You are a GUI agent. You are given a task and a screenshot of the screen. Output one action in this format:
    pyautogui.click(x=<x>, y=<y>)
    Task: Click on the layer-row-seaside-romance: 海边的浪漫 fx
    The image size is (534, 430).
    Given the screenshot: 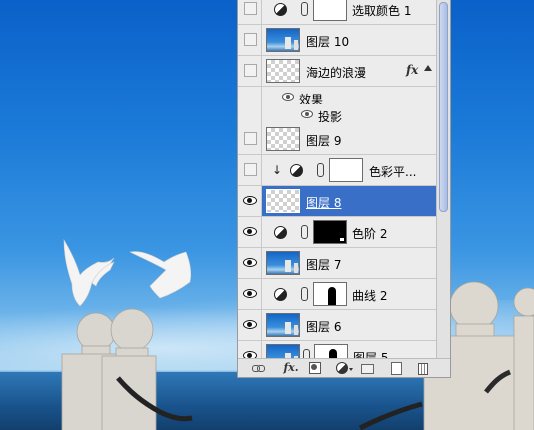 What is the action you would take?
    pyautogui.click(x=337, y=71)
    